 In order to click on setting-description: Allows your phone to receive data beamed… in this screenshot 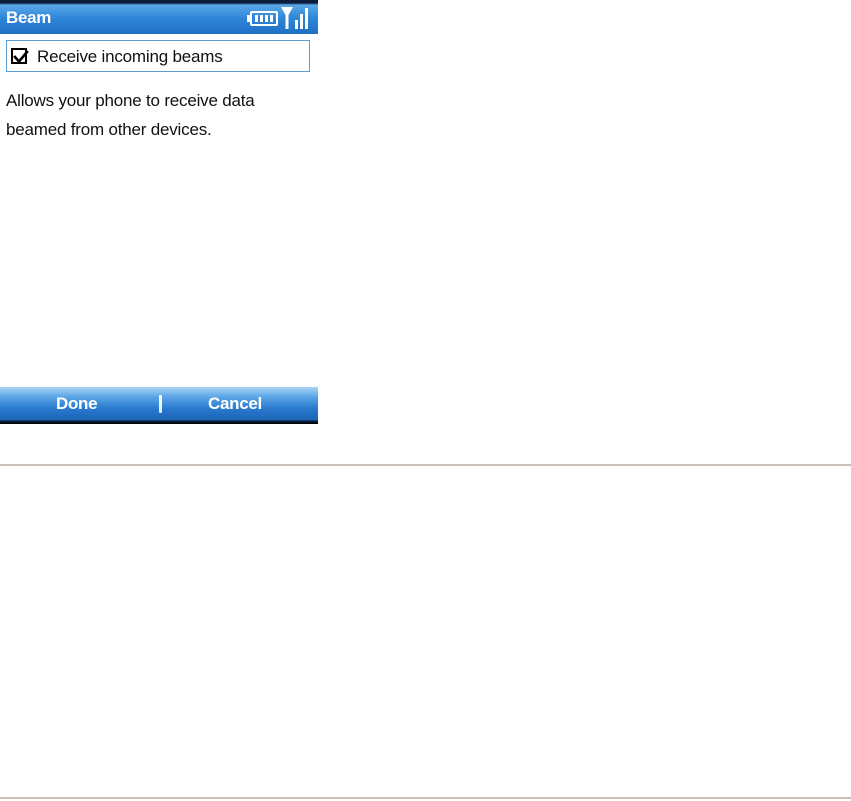, I will do `click(159, 115)`.